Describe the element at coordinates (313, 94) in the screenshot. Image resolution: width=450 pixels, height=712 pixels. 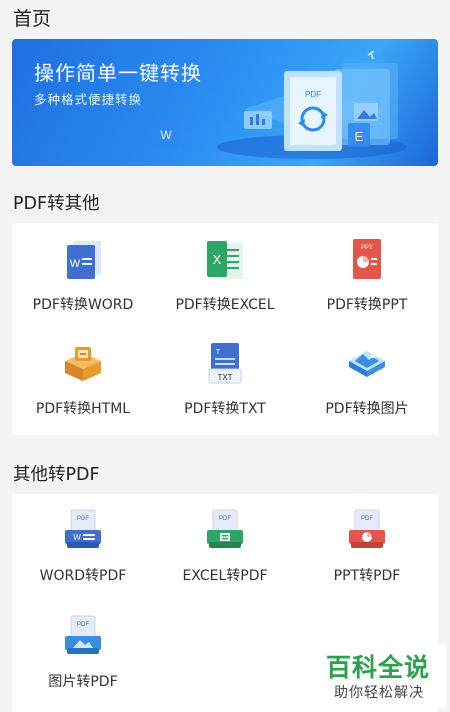
I see `banner-pdf-text: PDF` at that location.